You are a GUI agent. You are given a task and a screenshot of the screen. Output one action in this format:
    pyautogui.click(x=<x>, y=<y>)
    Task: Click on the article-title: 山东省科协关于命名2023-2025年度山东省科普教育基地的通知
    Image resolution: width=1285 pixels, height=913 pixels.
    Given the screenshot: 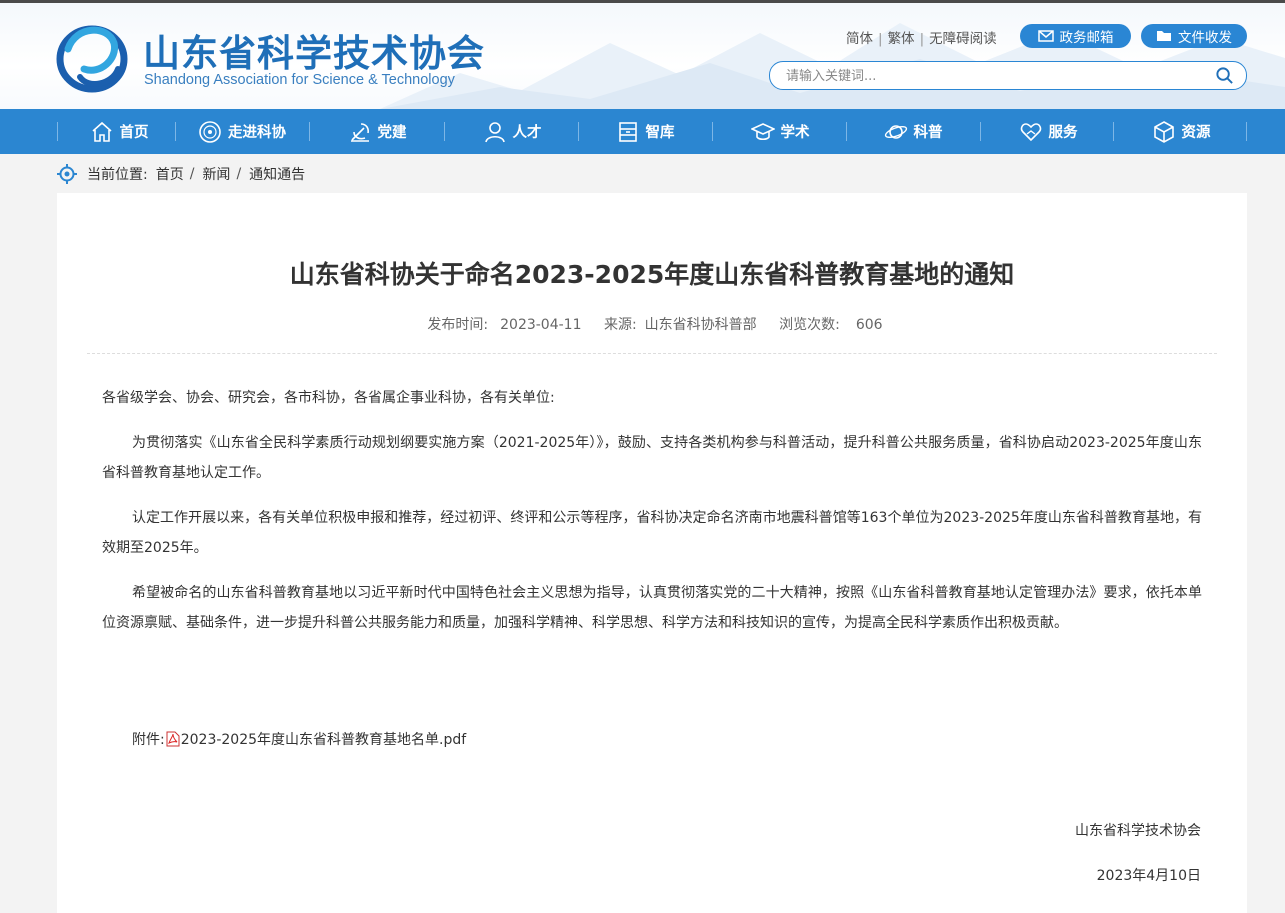 What is the action you would take?
    pyautogui.click(x=652, y=274)
    